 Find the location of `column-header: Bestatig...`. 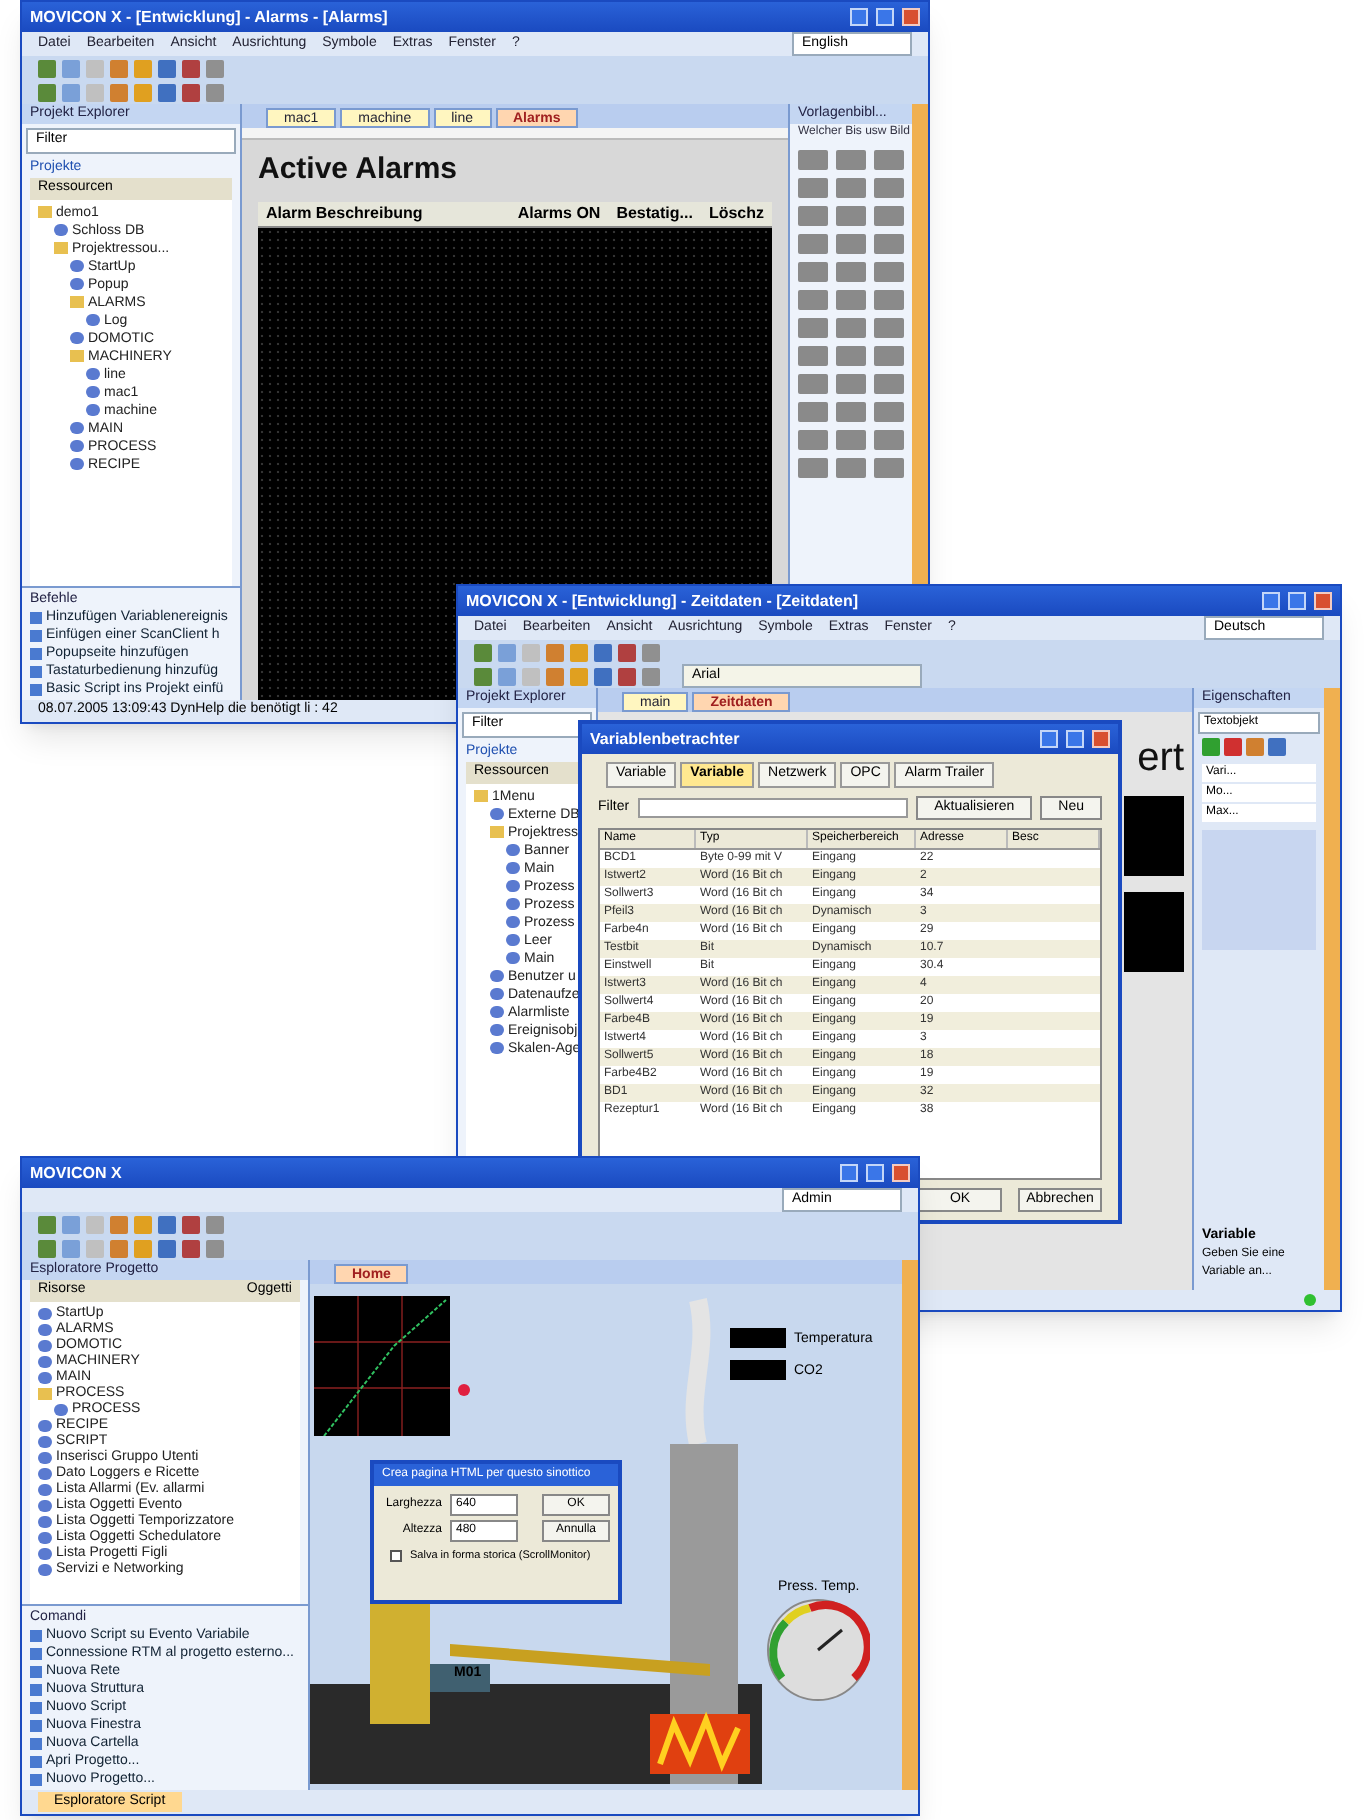

column-header: Bestatig... is located at coordinates (654, 213).